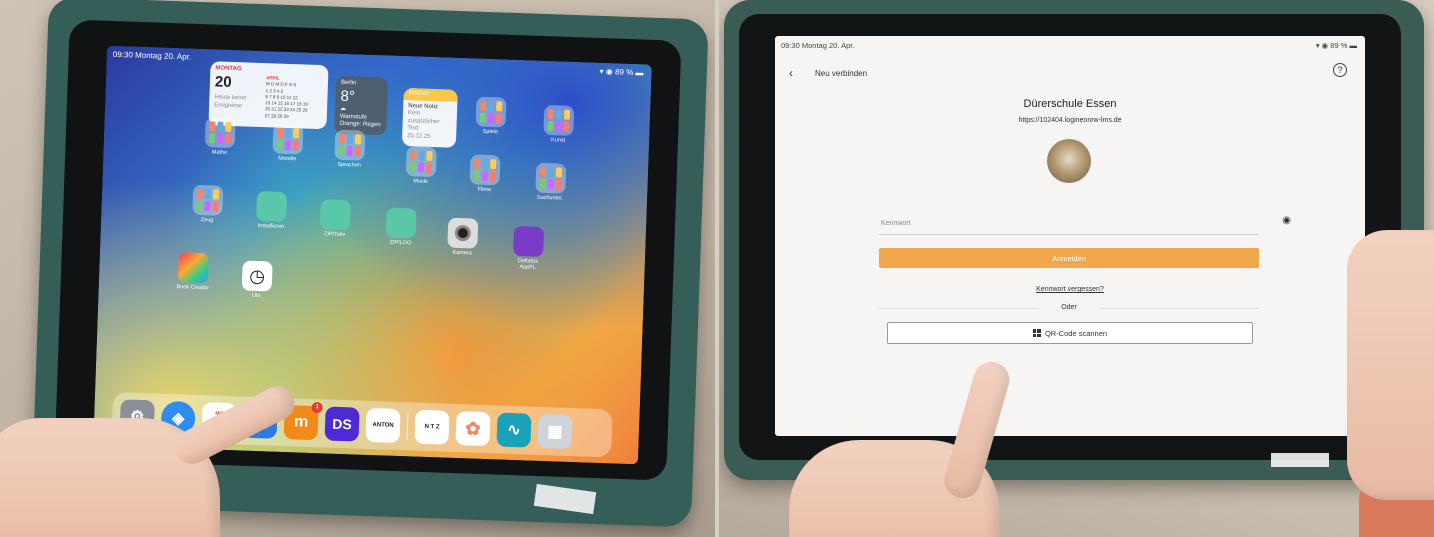  What do you see at coordinates (335, 218) in the screenshot?
I see `app-zip-teile: ZIP/Teile` at bounding box center [335, 218].